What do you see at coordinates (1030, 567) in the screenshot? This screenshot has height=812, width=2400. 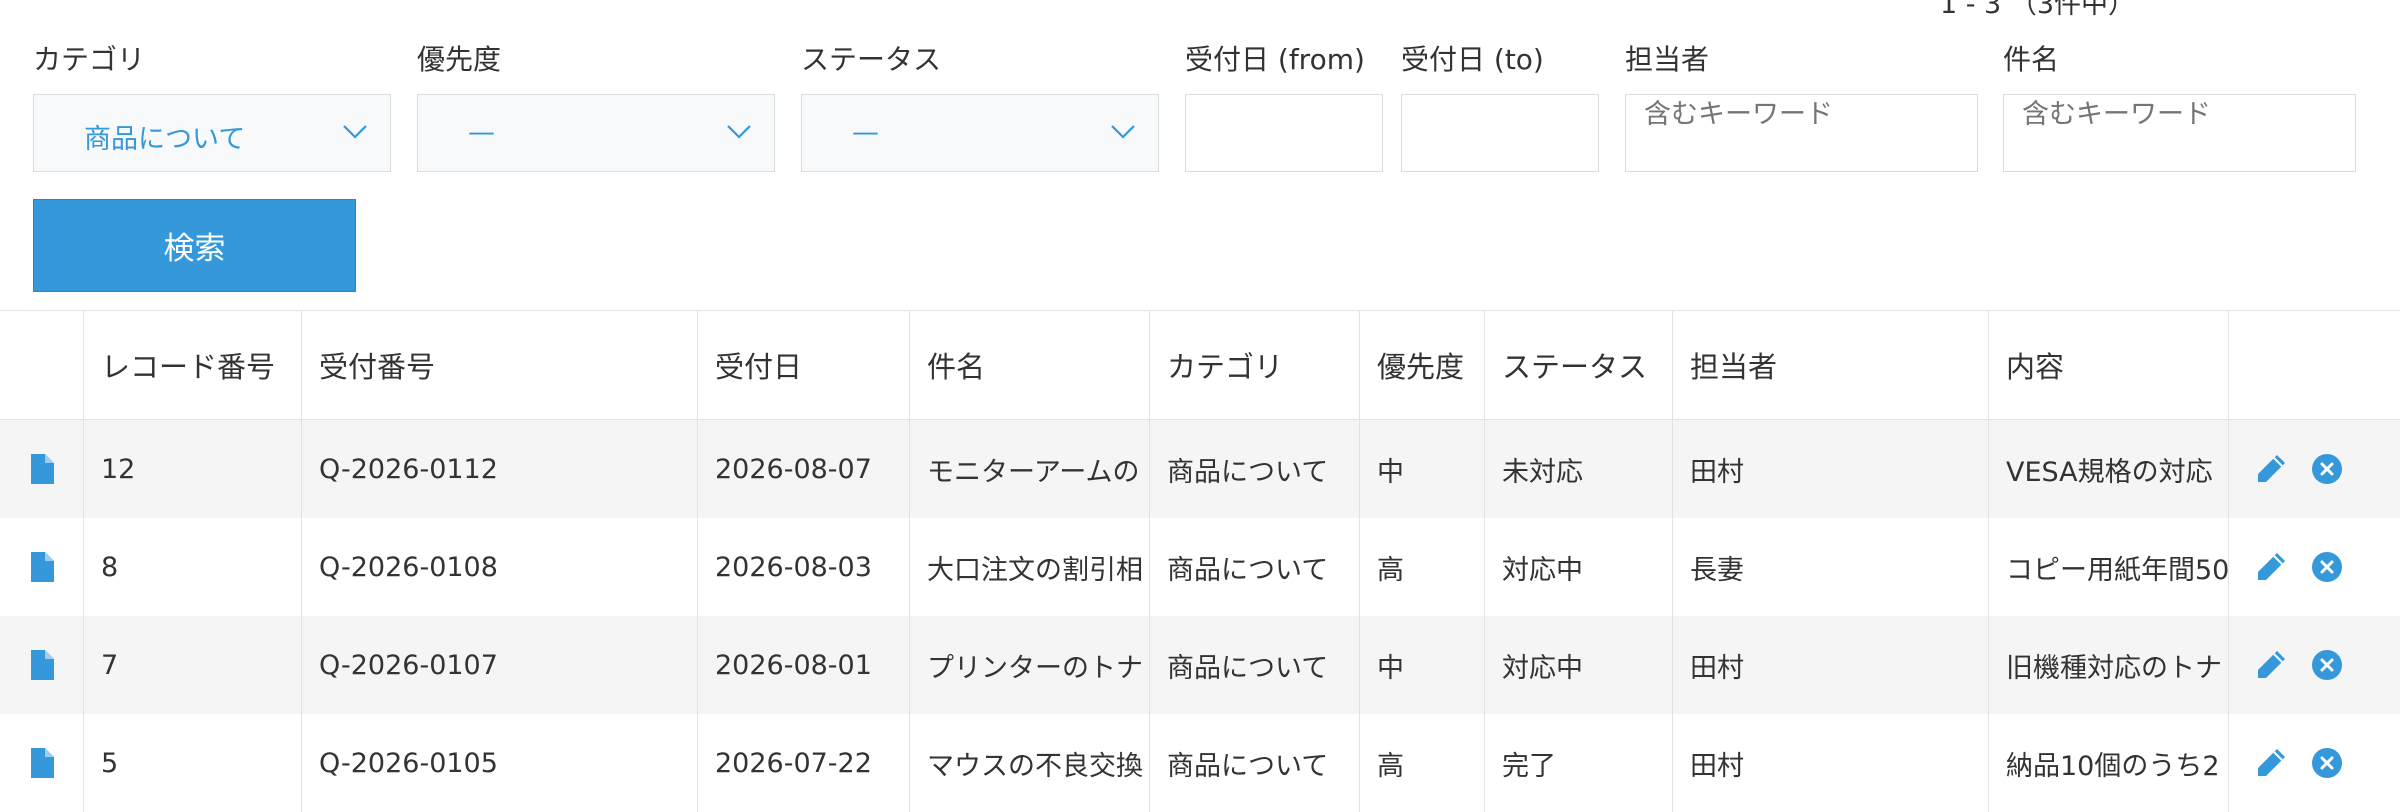 I see `subject-cell: 大口注文の割引相` at bounding box center [1030, 567].